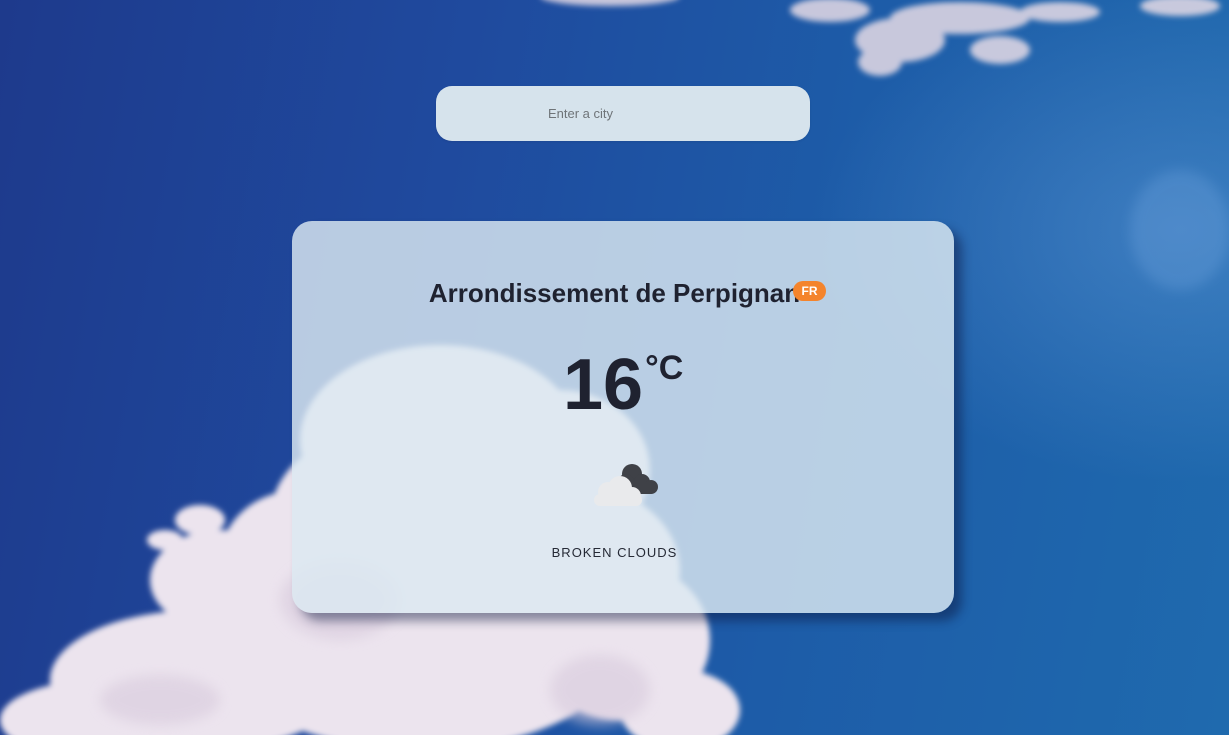 The image size is (1229, 735). What do you see at coordinates (614, 552) in the screenshot?
I see `weather-description: BROKEN CLOUDS` at bounding box center [614, 552].